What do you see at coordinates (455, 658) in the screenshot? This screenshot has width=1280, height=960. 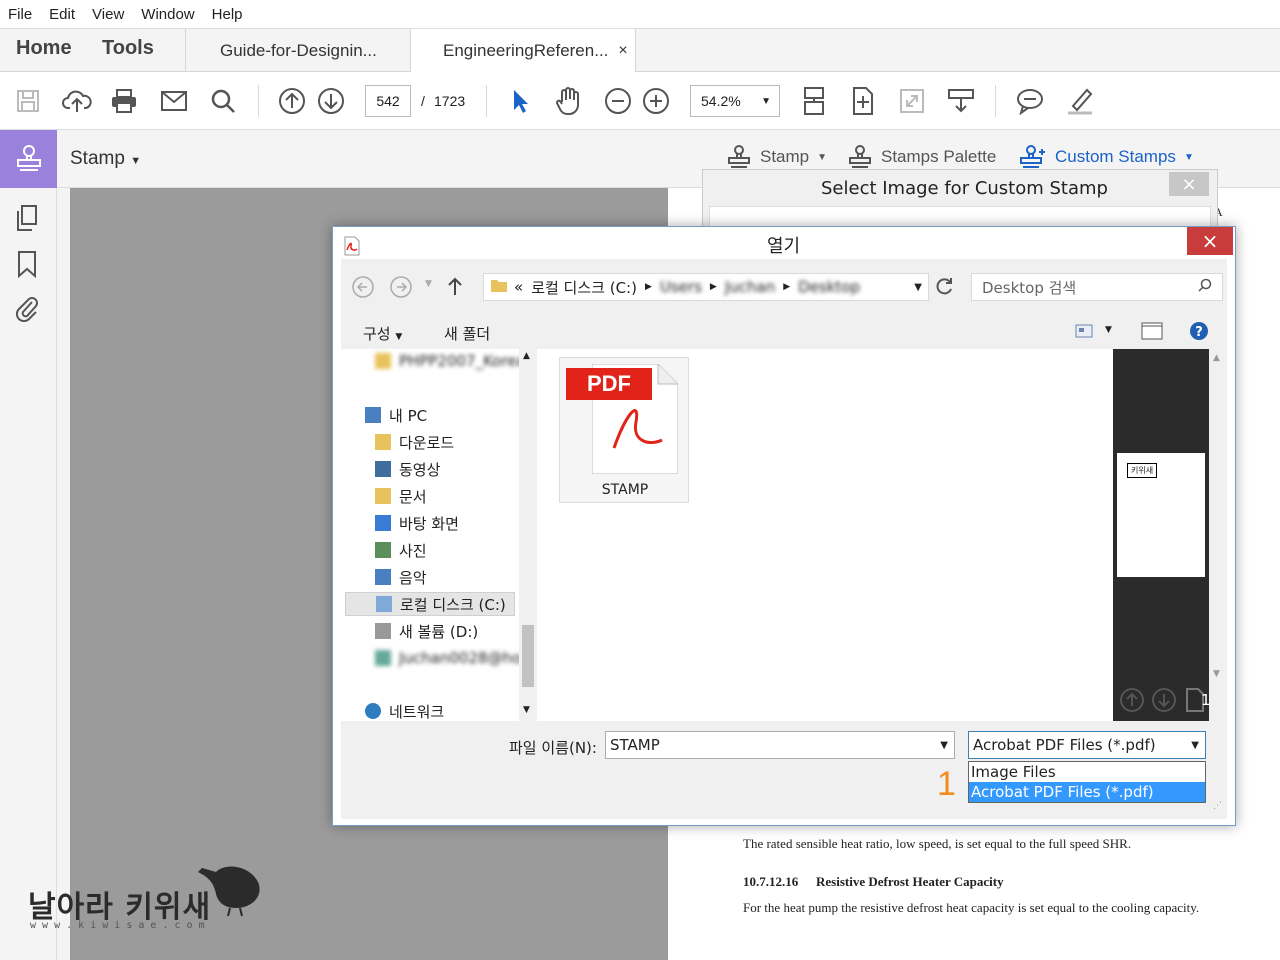 I see `tree-item-blurred-drive: Juchan0028@hom` at bounding box center [455, 658].